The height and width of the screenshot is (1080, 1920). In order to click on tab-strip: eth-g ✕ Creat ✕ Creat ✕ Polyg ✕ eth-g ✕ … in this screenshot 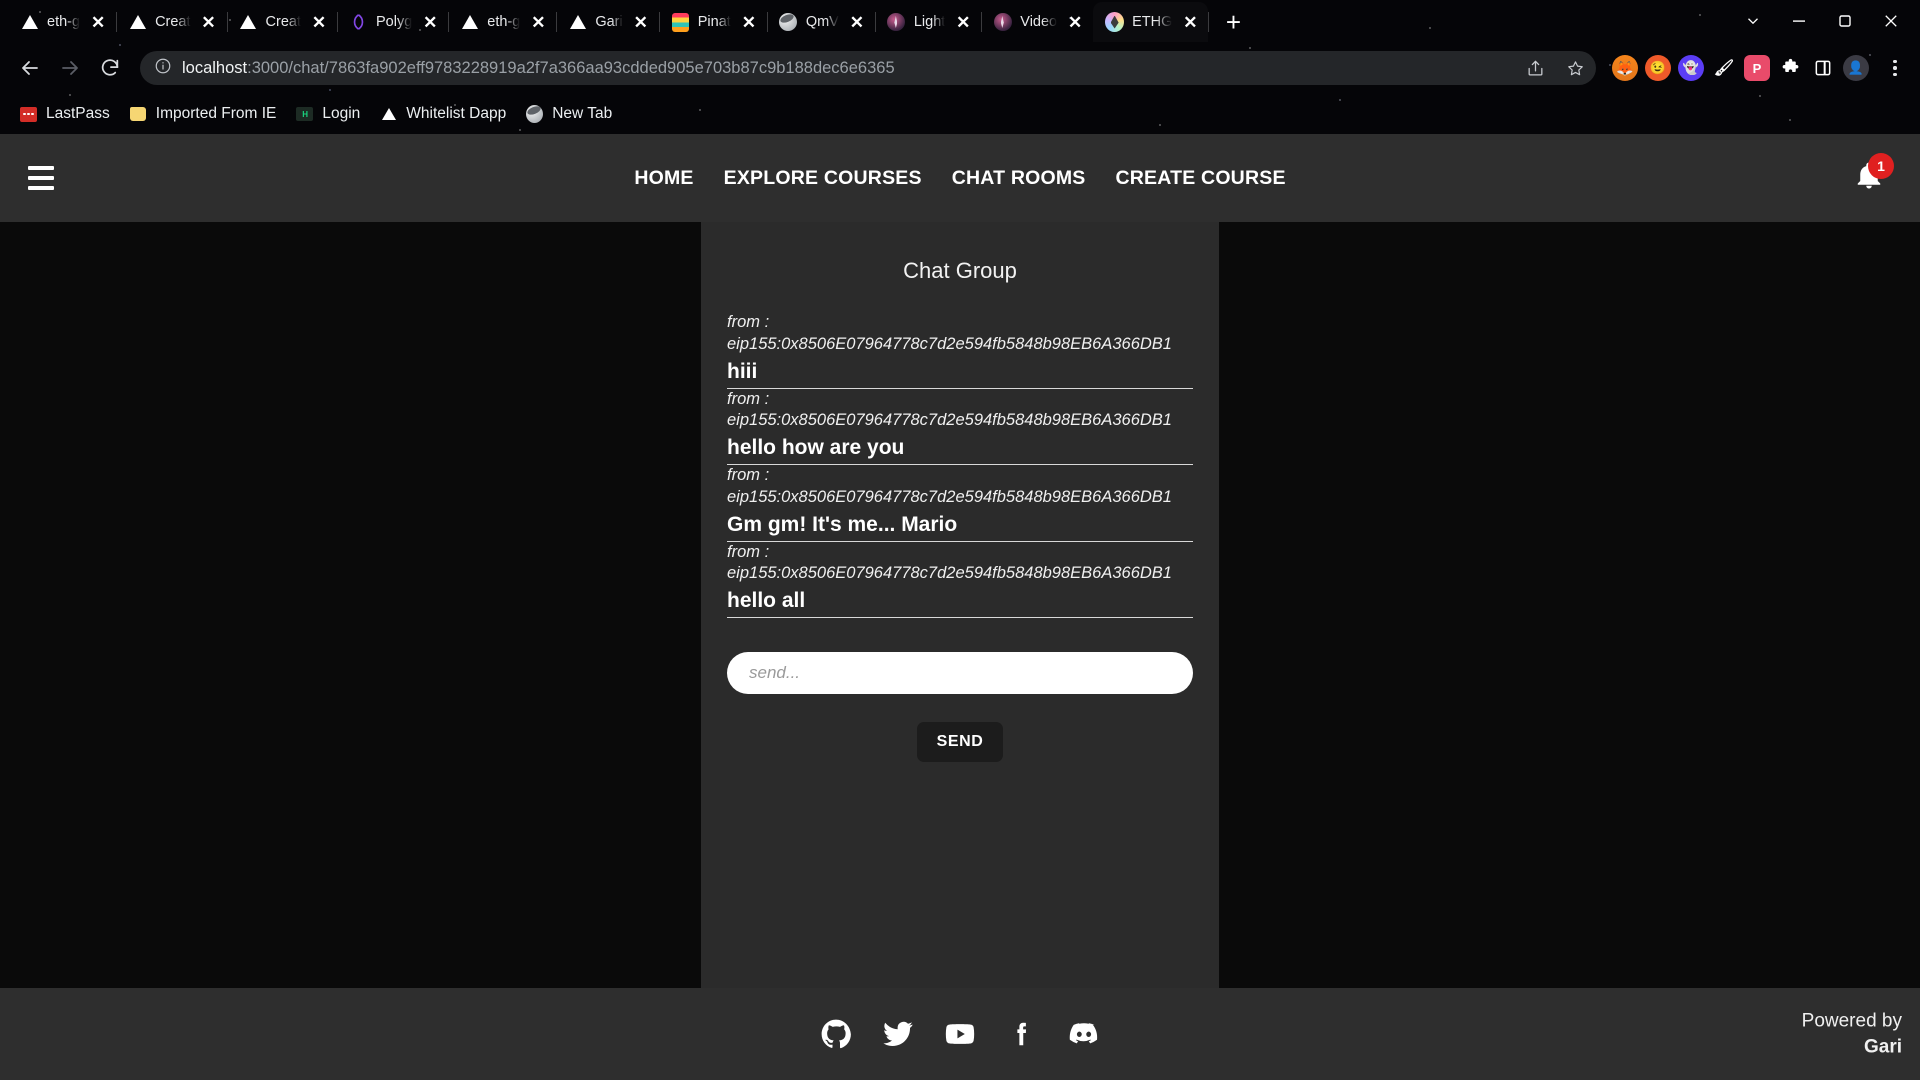, I will do `click(960, 21)`.